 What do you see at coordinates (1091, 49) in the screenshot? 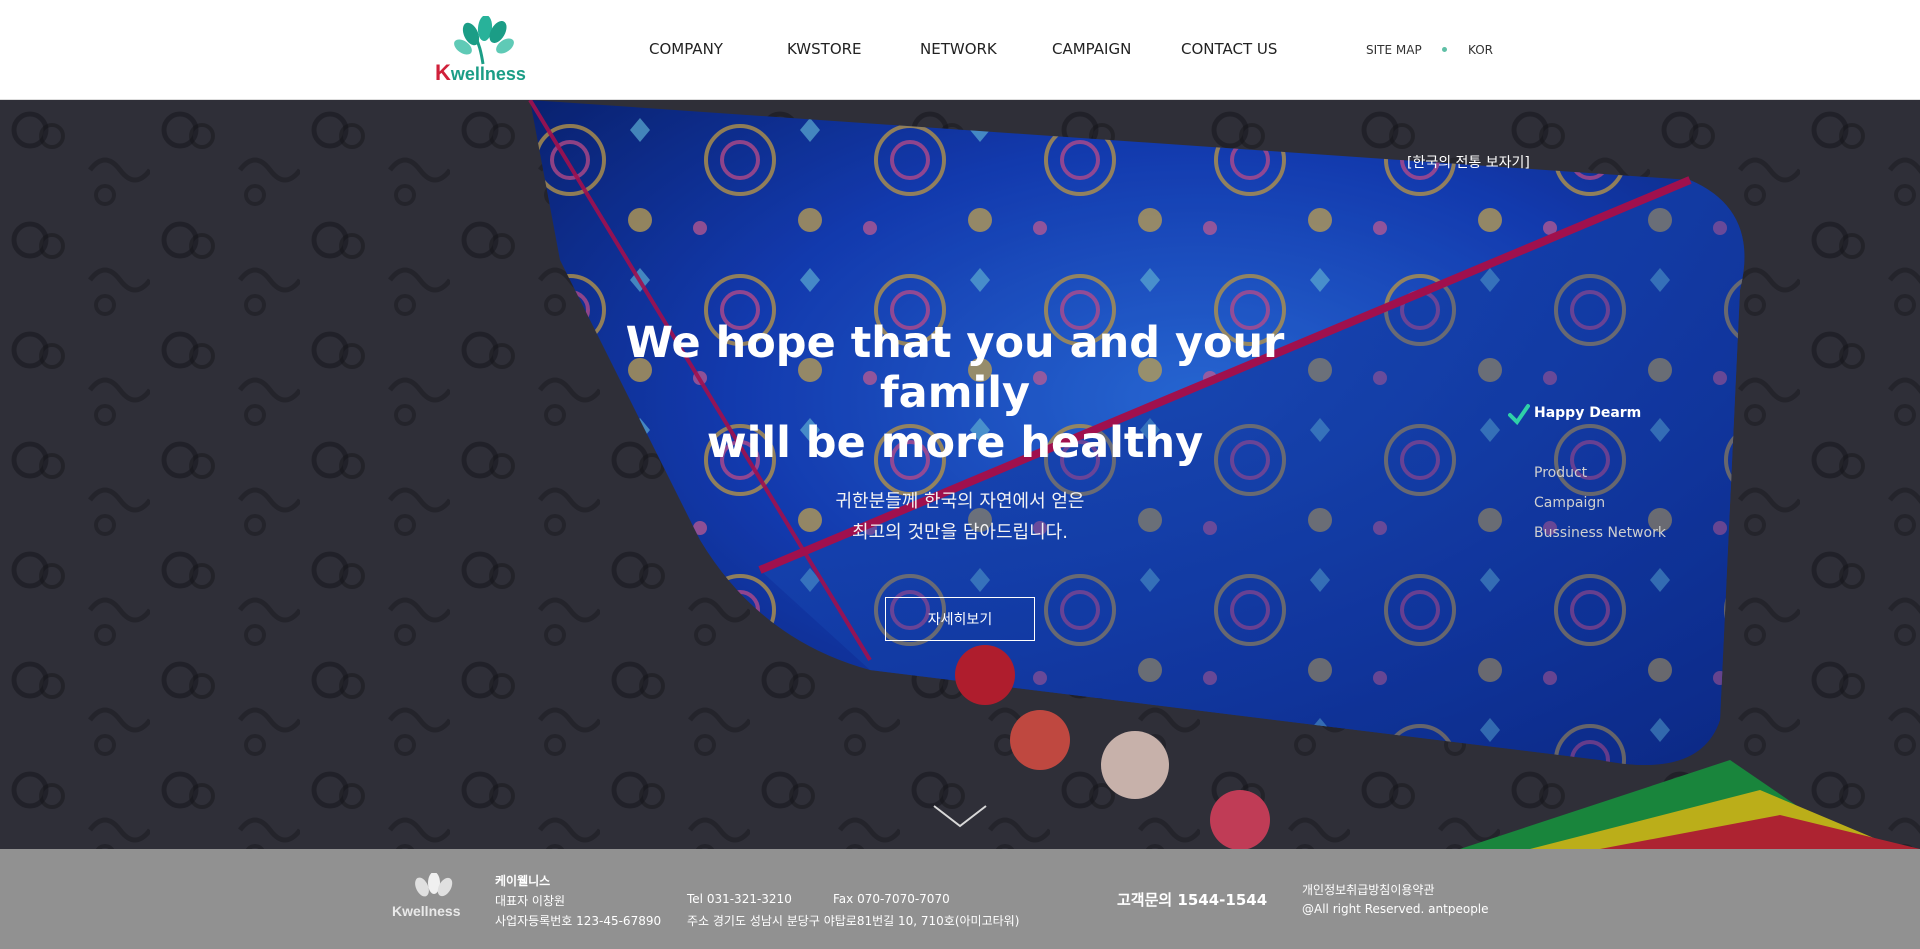
I see `nav-campaign: CAMPAIGN` at bounding box center [1091, 49].